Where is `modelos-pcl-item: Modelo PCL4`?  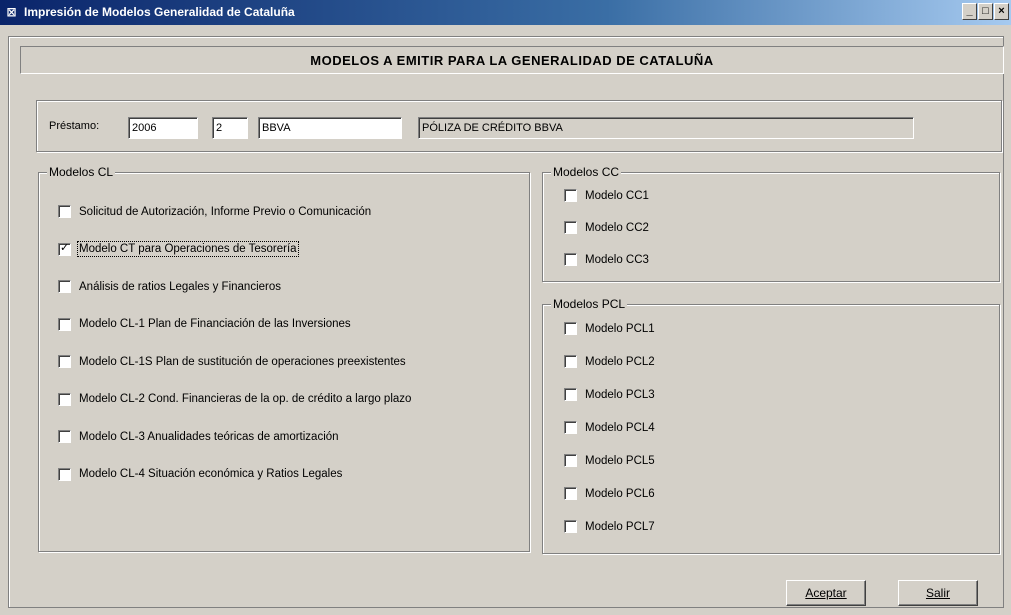 modelos-pcl-item: Modelo PCL4 is located at coordinates (609, 427).